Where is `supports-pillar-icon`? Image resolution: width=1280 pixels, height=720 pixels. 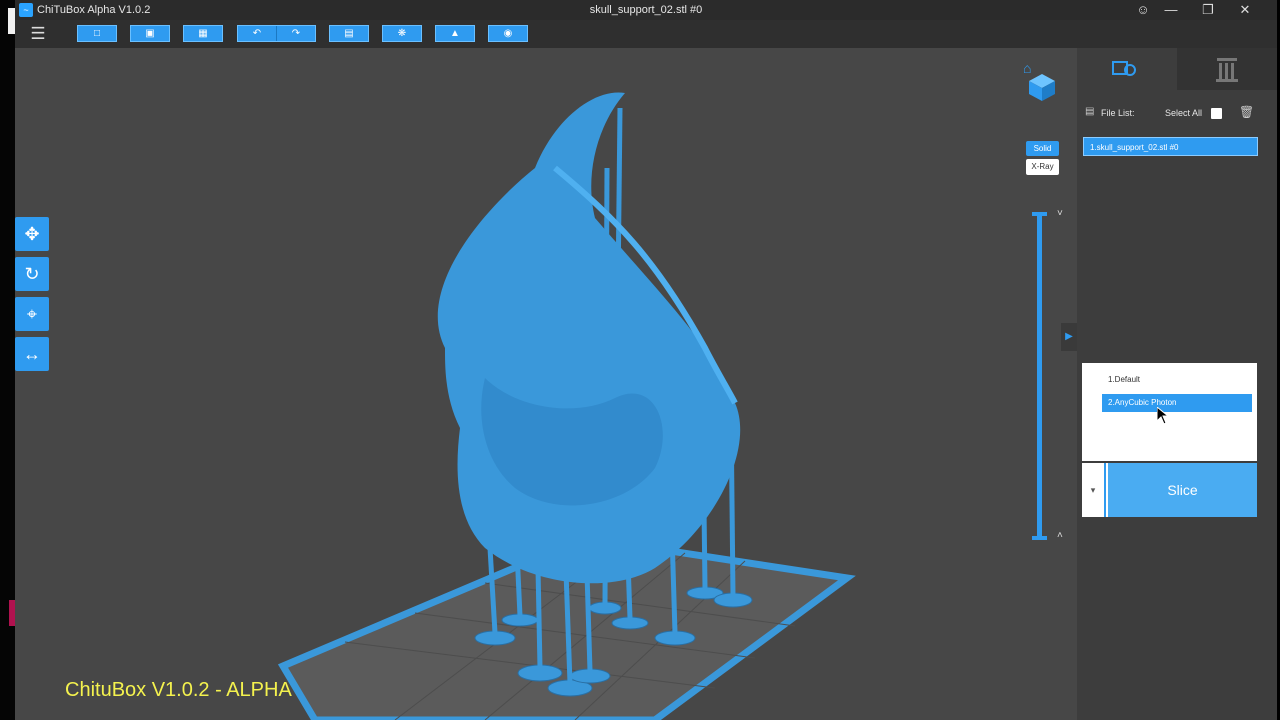
supports-pillar-icon is located at coordinates (1227, 70).